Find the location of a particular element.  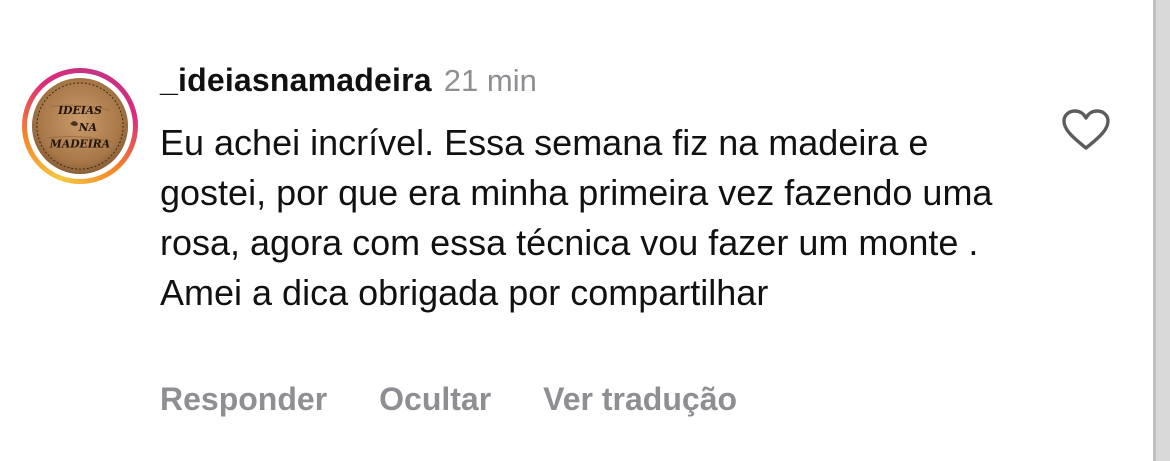

avatar-logo-text-1: IDEIAS is located at coordinates (79, 110).